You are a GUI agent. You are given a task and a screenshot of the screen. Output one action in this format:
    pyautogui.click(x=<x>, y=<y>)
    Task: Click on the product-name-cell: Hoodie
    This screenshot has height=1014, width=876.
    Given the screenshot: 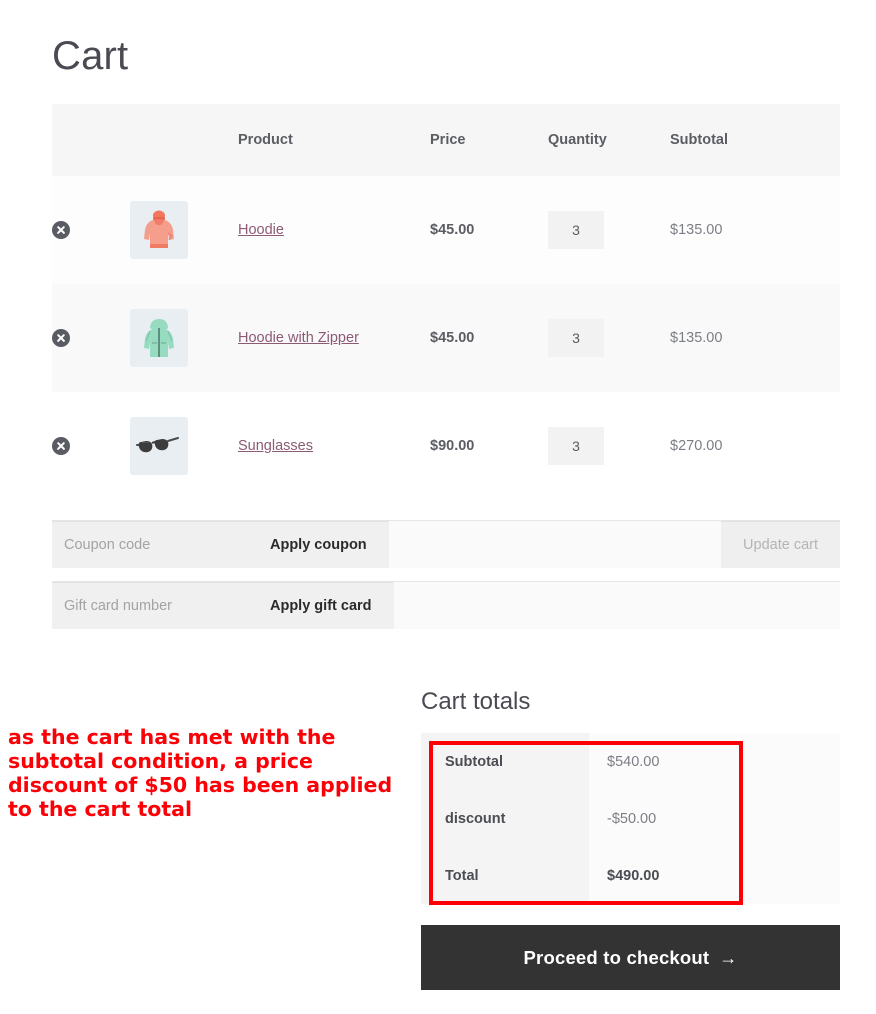 What is the action you would take?
    pyautogui.click(x=334, y=230)
    